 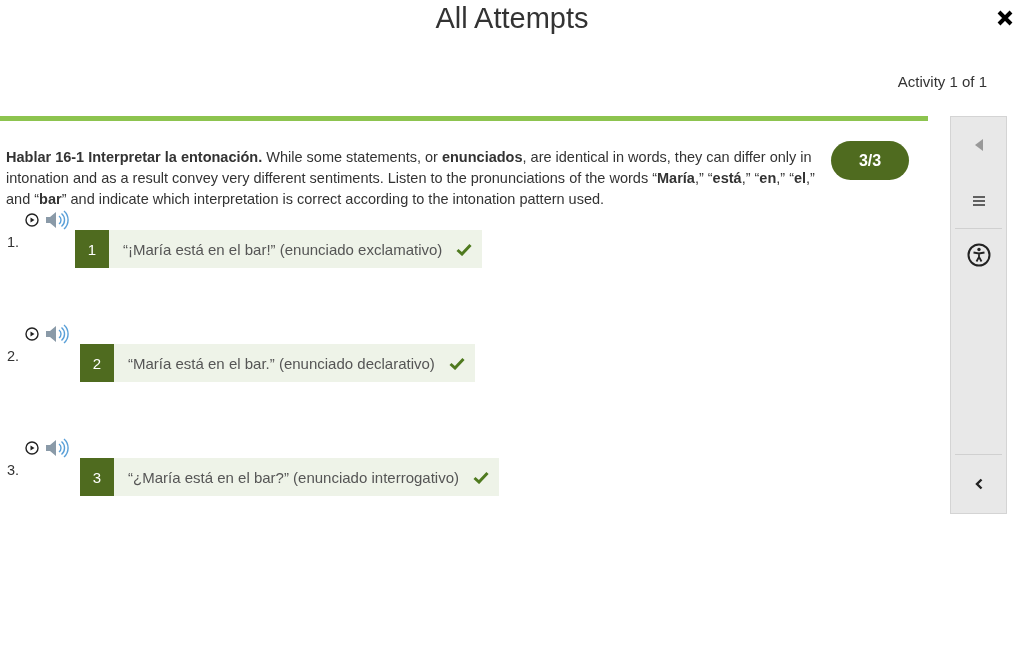 I want to click on triangle-left-icon, so click(x=978, y=145).